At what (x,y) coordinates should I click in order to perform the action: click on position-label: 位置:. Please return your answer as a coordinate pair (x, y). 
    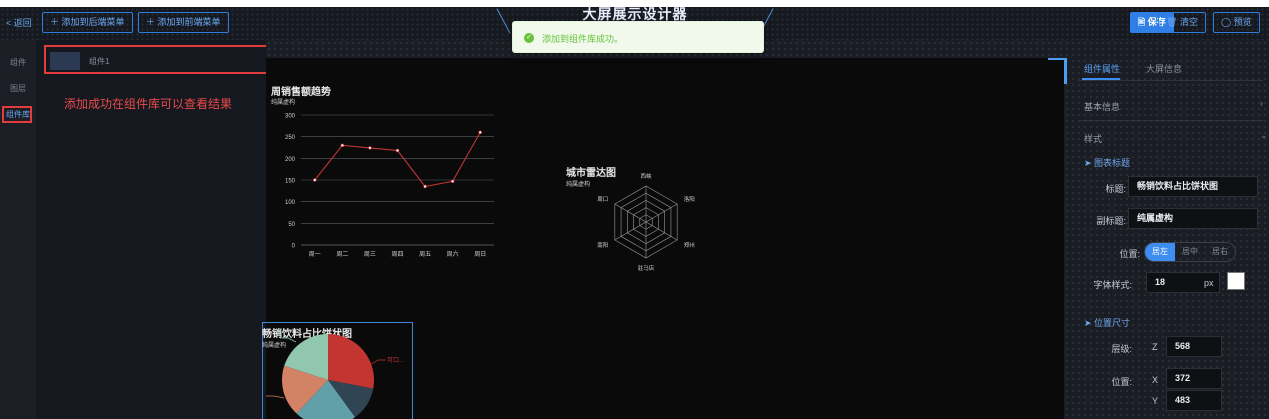
    Looking at the image, I should click on (1129, 254).